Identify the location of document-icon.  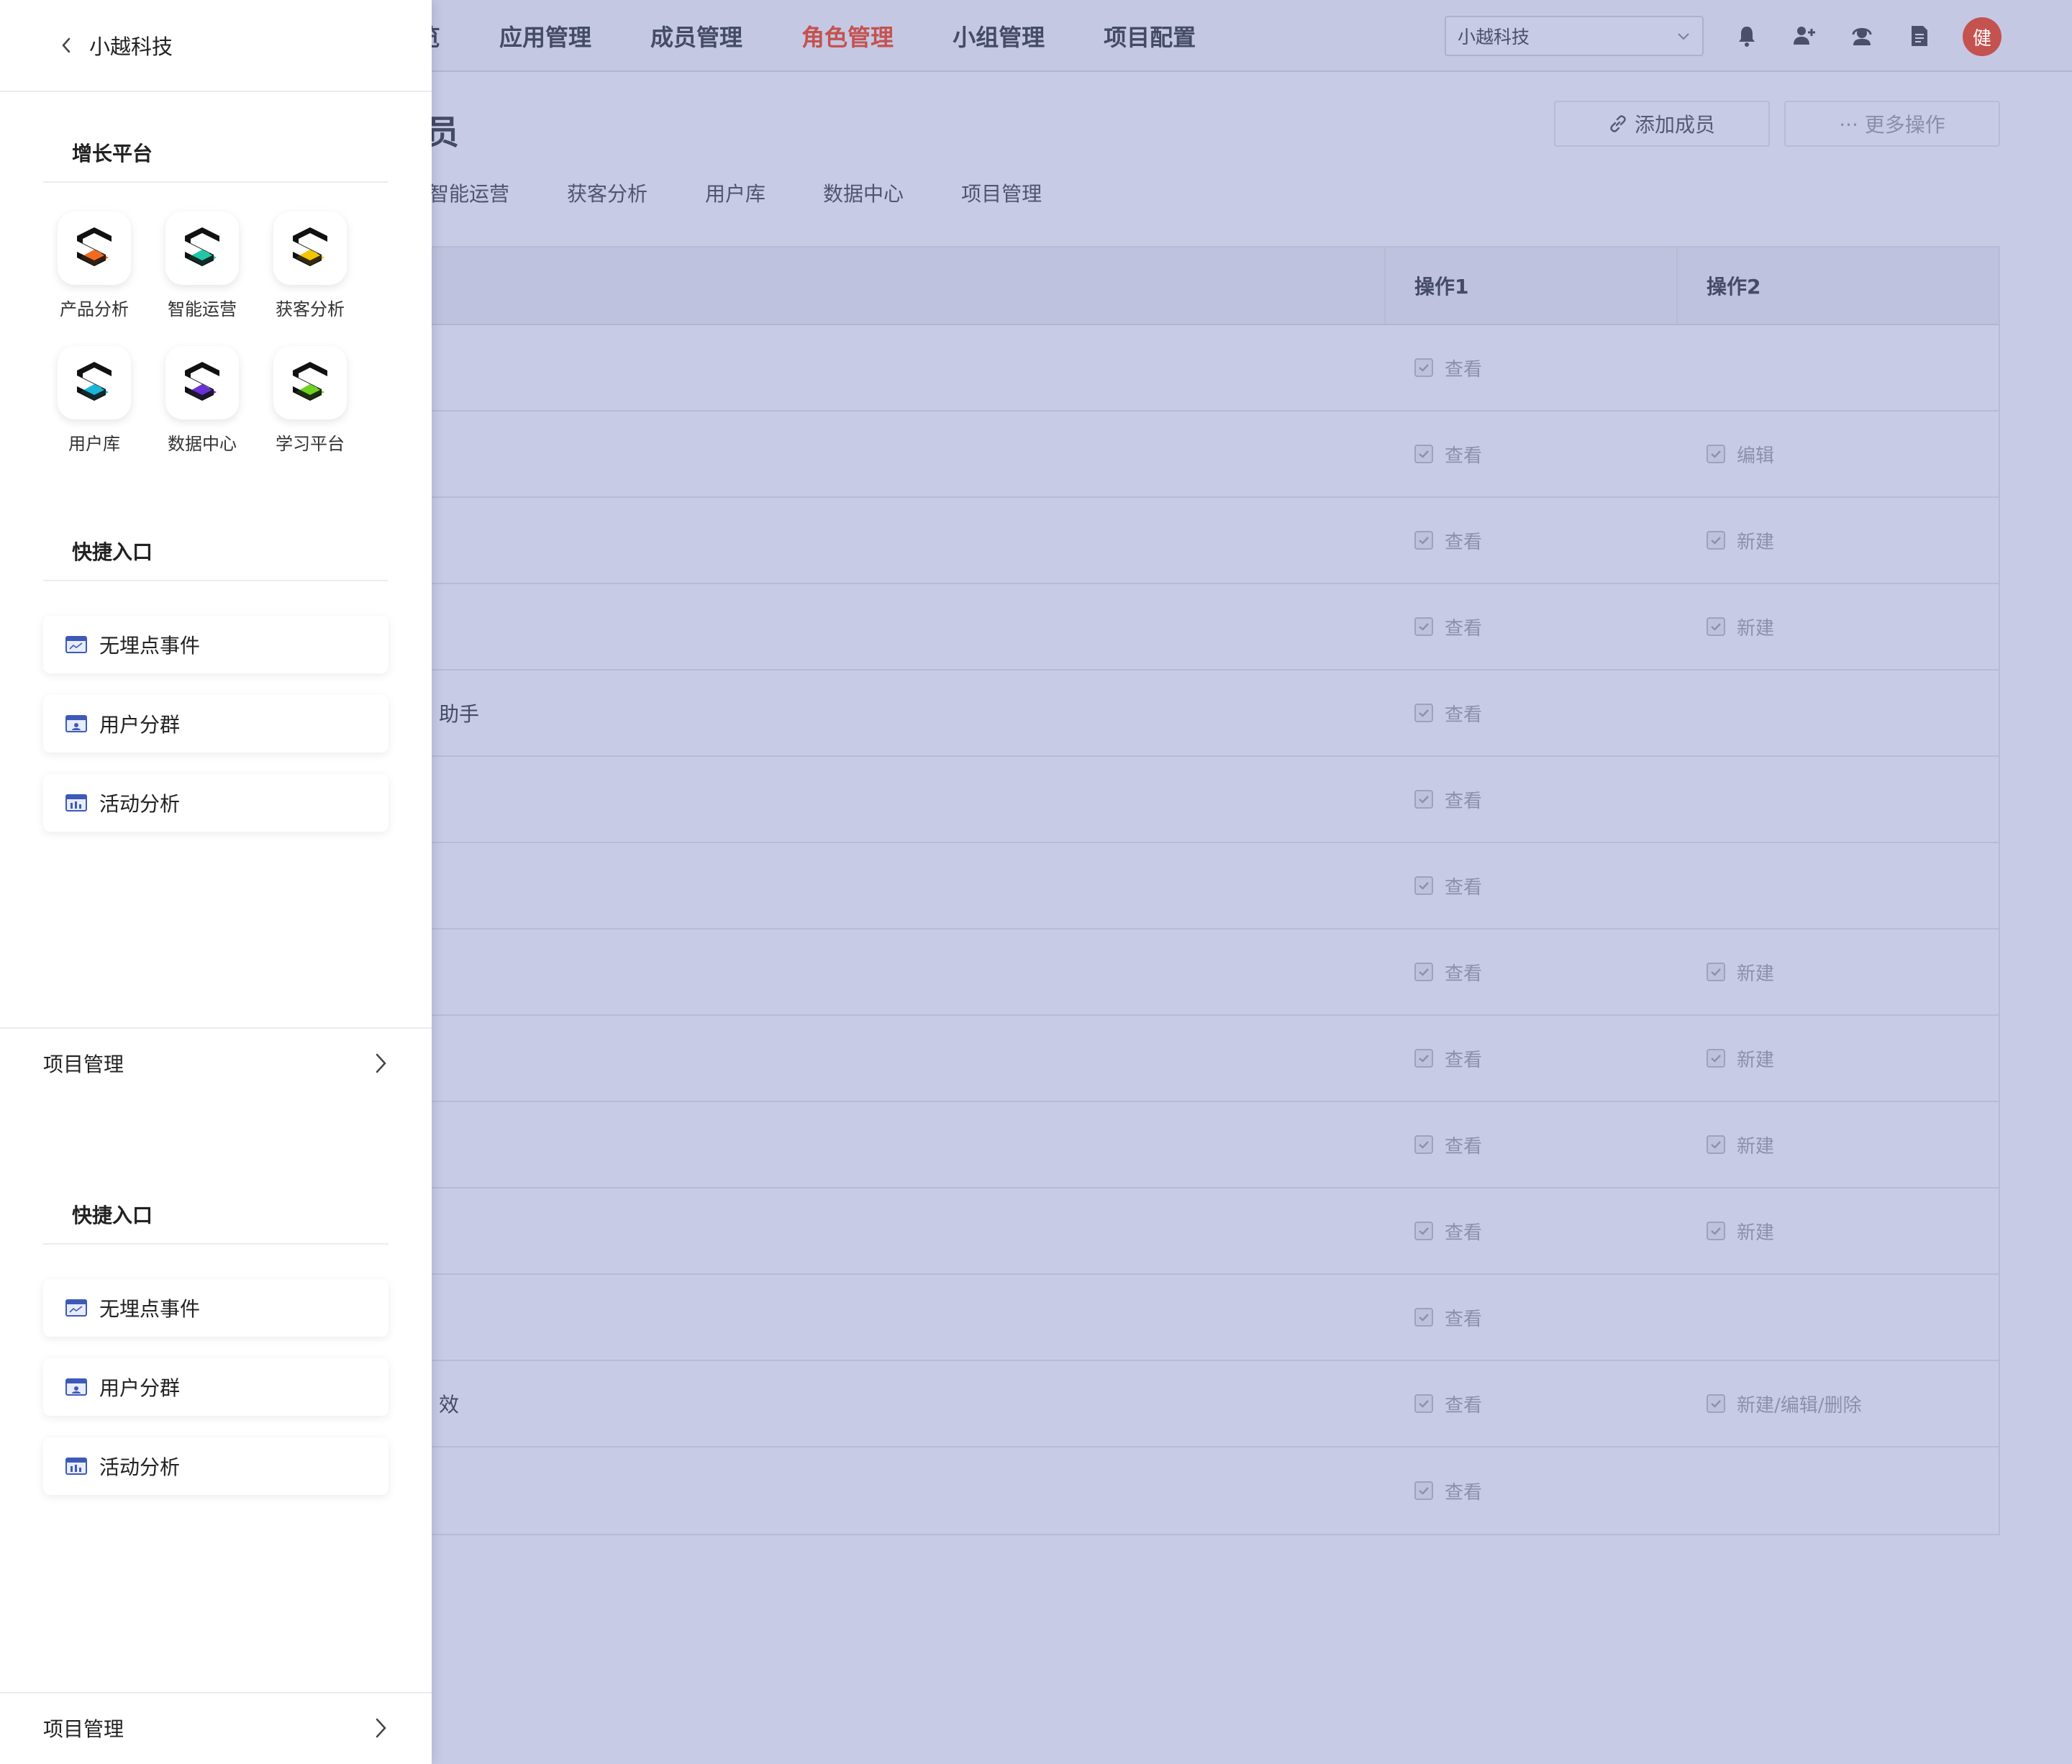
(1919, 36).